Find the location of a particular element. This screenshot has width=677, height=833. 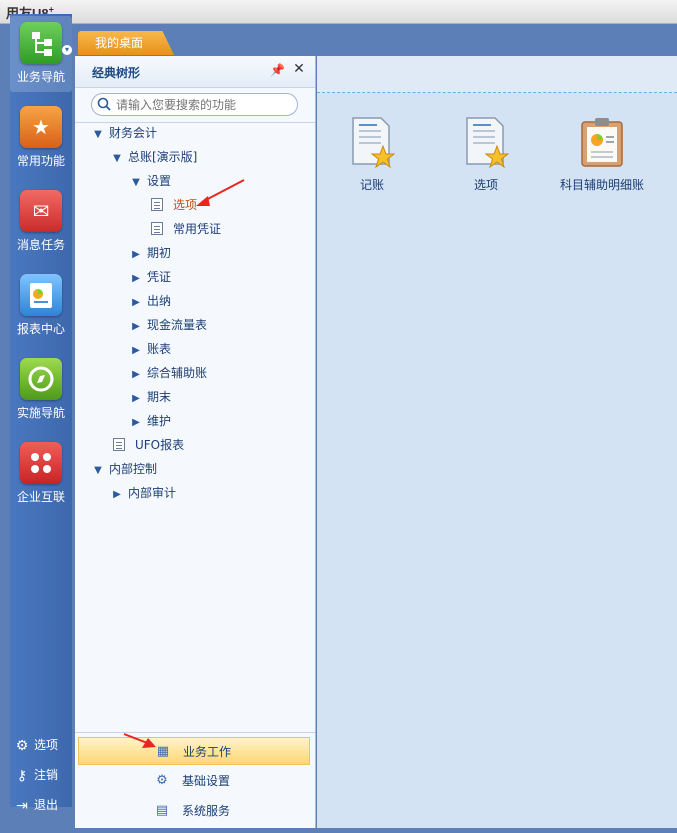

title-bar: 用友U8+ is located at coordinates (338, 12).